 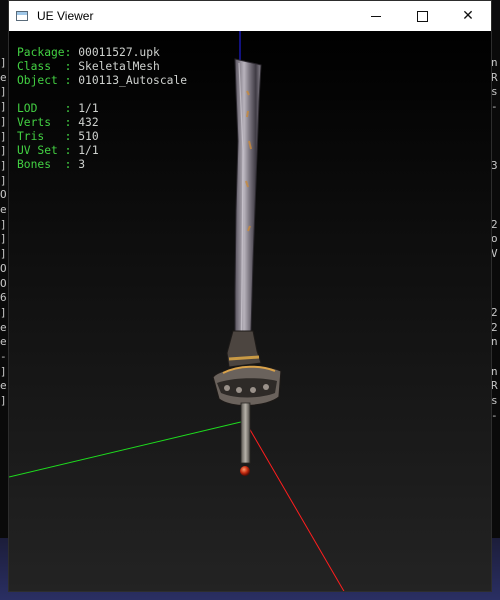 I want to click on info-row: Class : SkeletalMesh, so click(x=102, y=67).